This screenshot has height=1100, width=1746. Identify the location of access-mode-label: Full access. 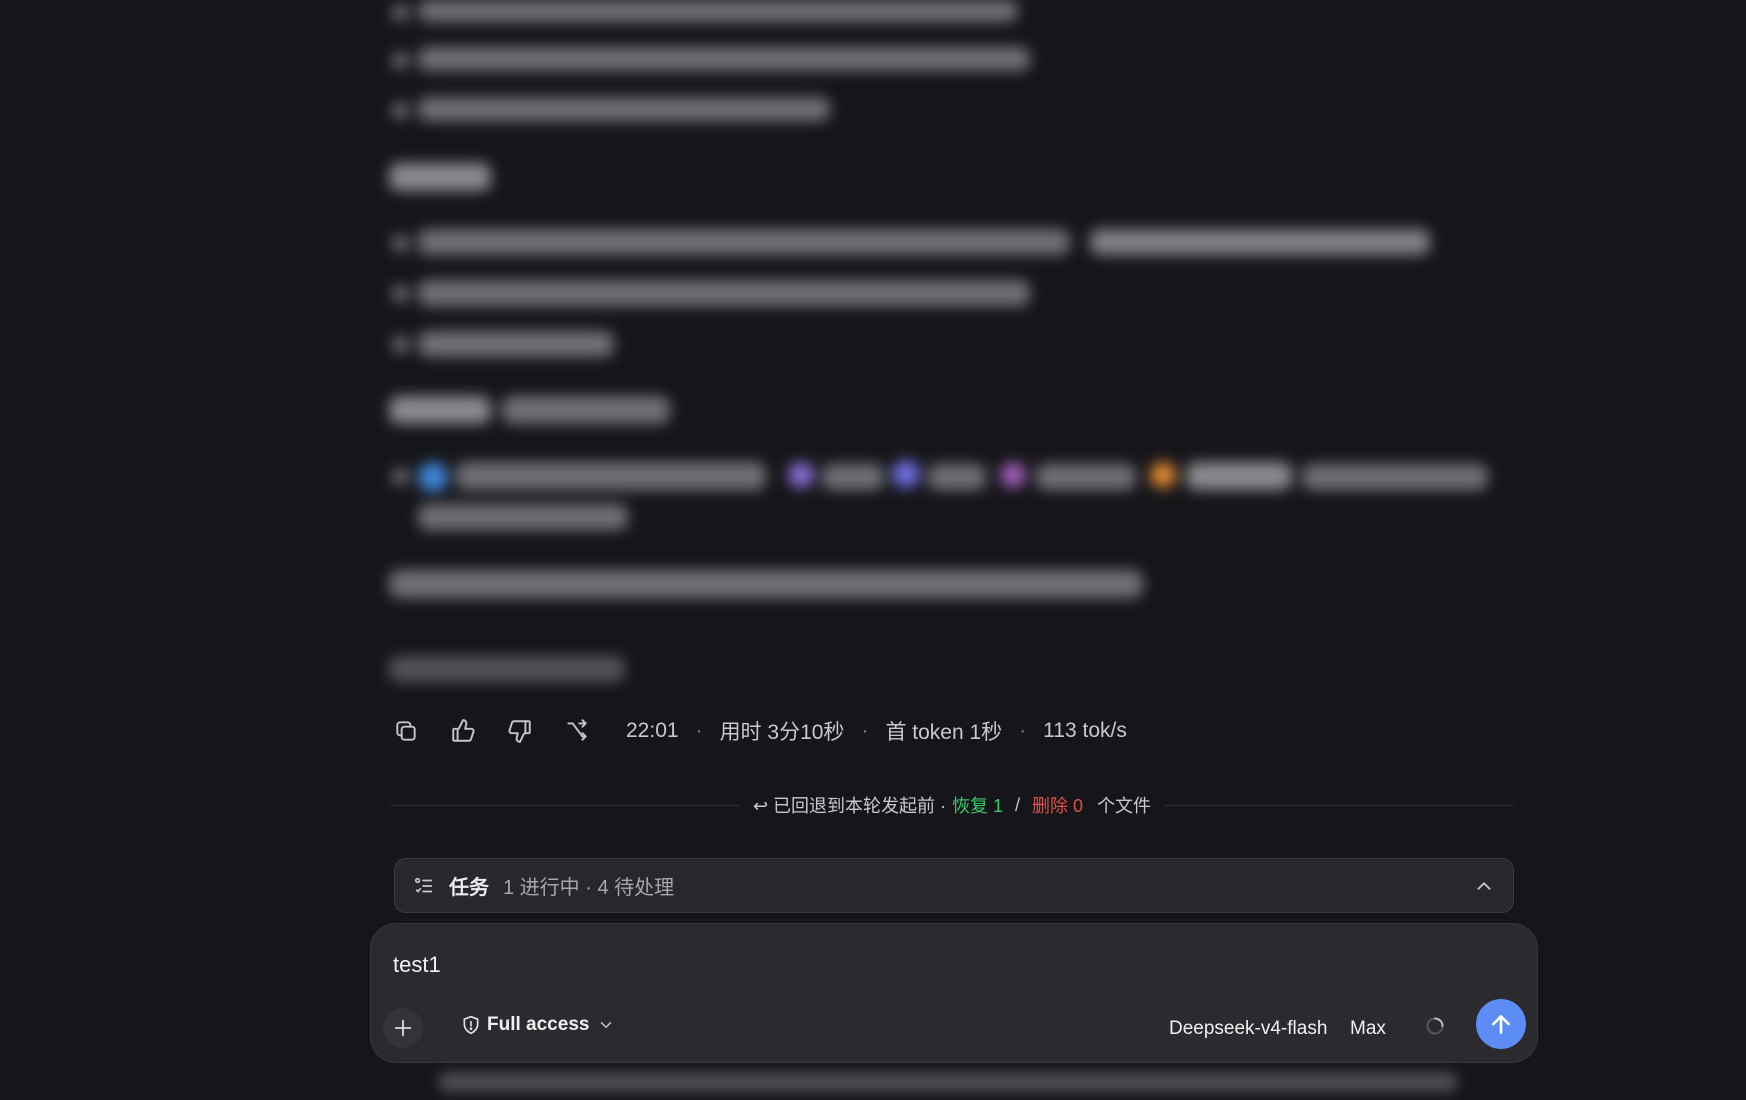
(538, 1024).